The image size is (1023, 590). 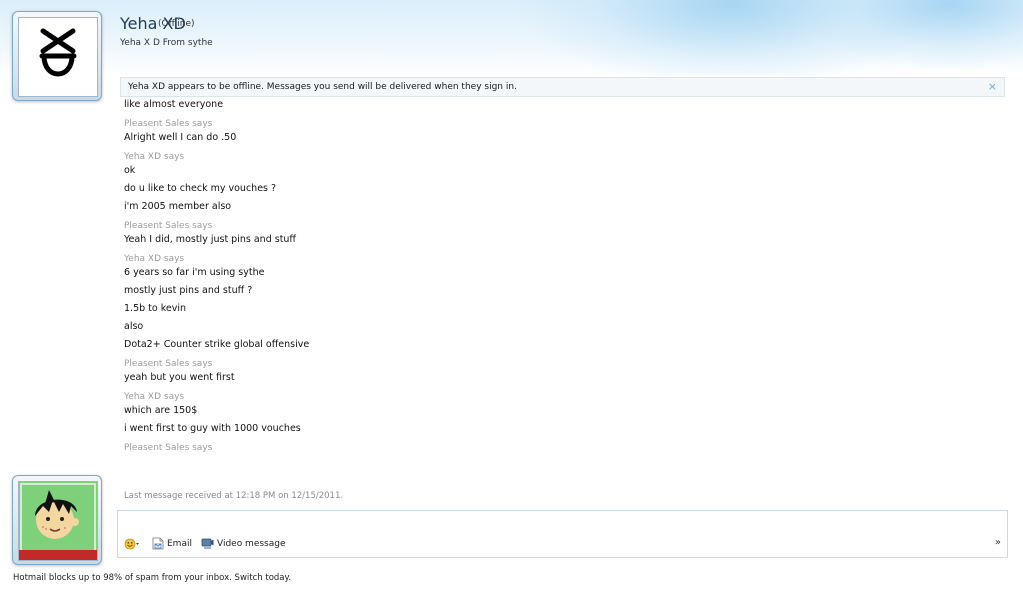 What do you see at coordinates (179, 377) in the screenshot?
I see `message-line: yeah but you went first` at bounding box center [179, 377].